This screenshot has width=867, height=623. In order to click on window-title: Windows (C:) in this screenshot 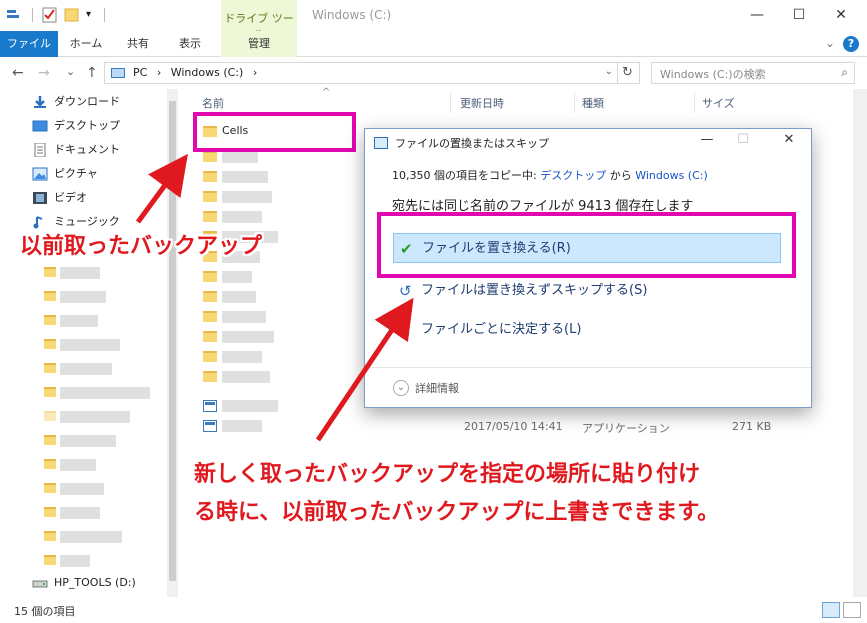, I will do `click(352, 15)`.